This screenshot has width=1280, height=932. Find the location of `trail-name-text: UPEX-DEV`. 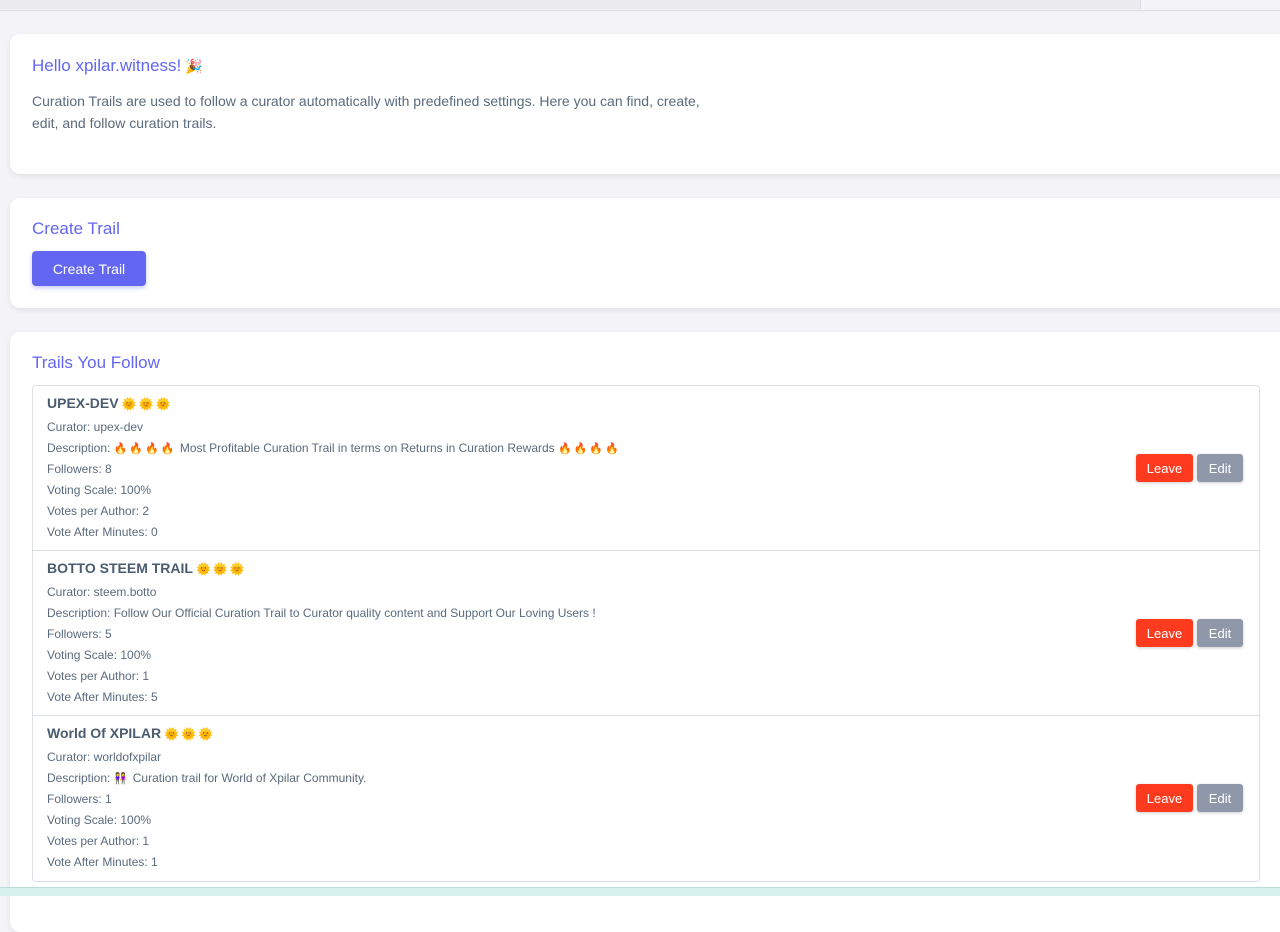

trail-name-text: UPEX-DEV is located at coordinates (83, 403).